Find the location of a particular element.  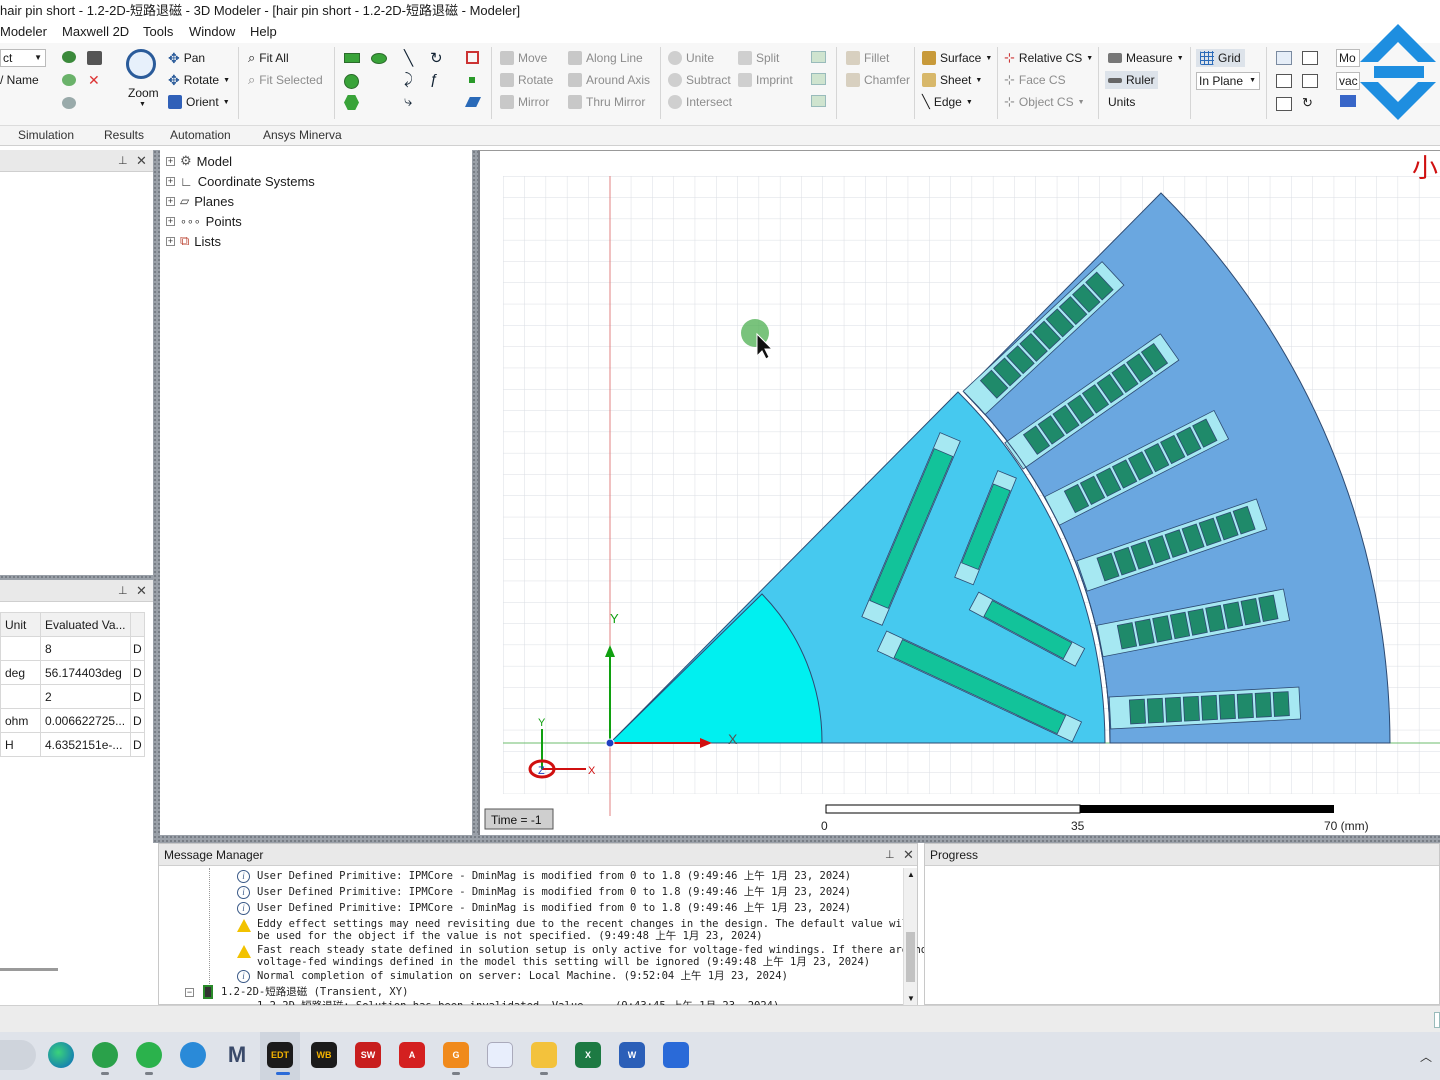

pdf-editor-icon: G is located at coordinates (456, 1055).